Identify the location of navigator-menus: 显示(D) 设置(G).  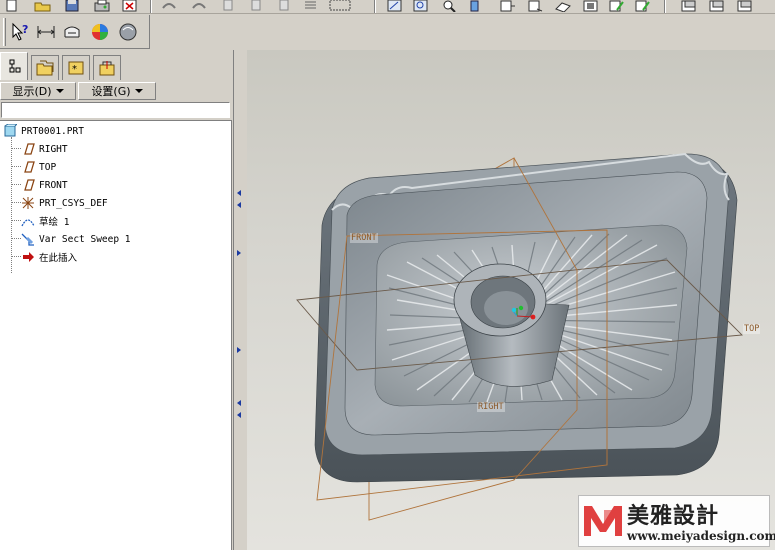
(116, 91).